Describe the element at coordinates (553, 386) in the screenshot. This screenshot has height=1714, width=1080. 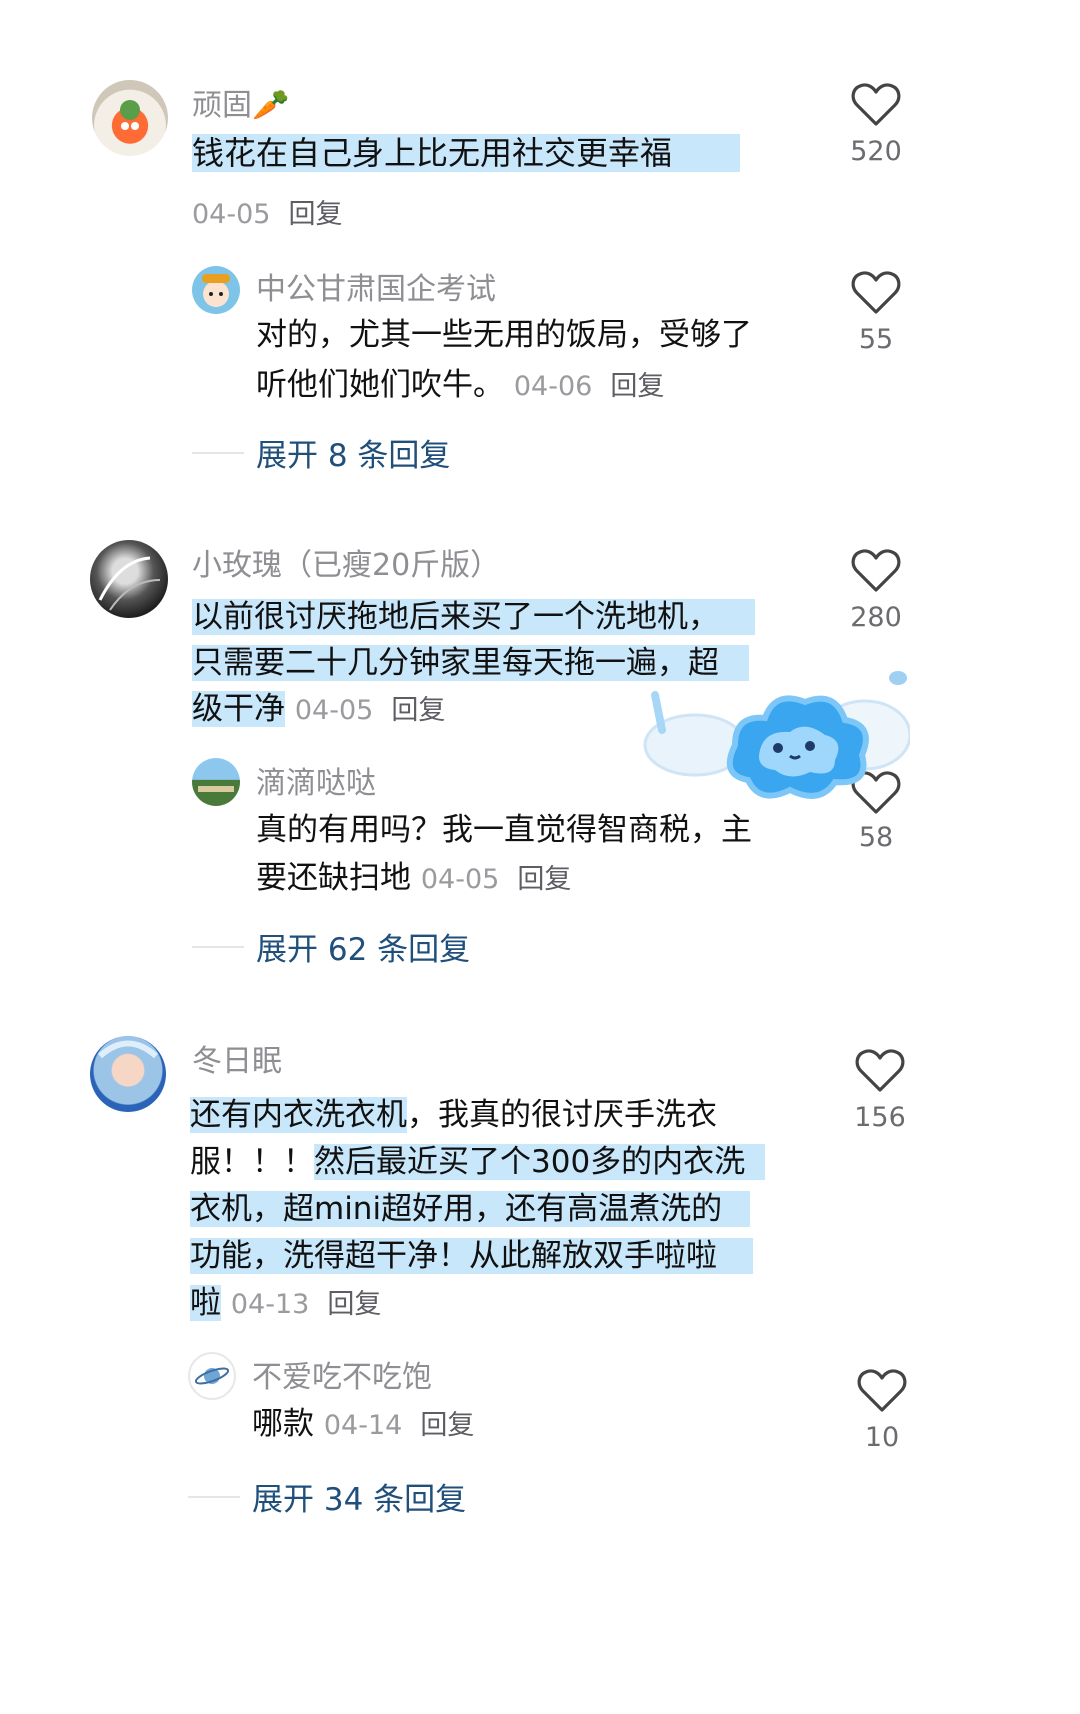
I see `reply-date: 04-06` at that location.